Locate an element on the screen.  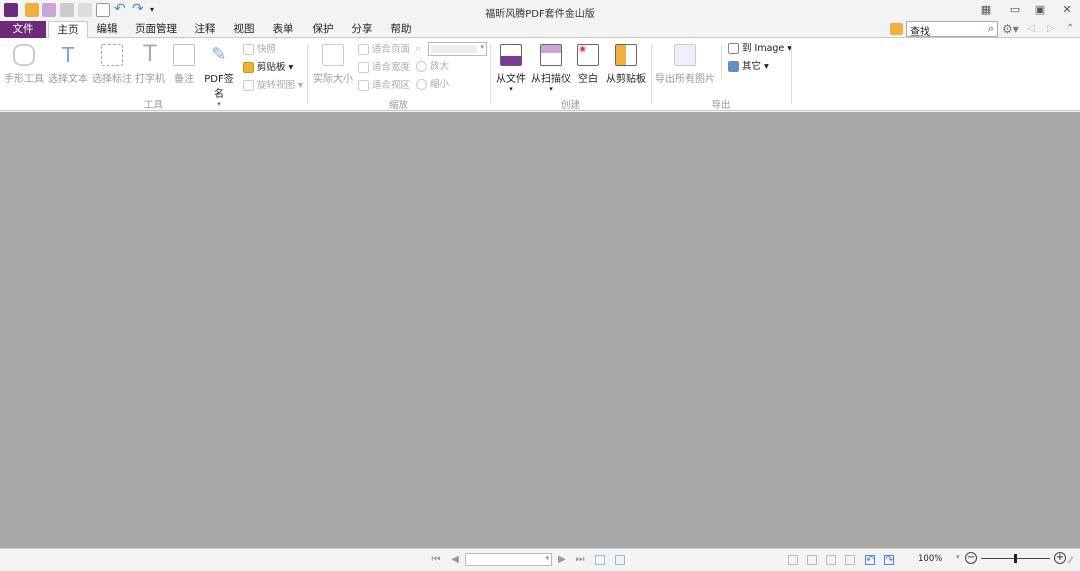
tab-help: 帮助 is located at coordinates (401, 29).